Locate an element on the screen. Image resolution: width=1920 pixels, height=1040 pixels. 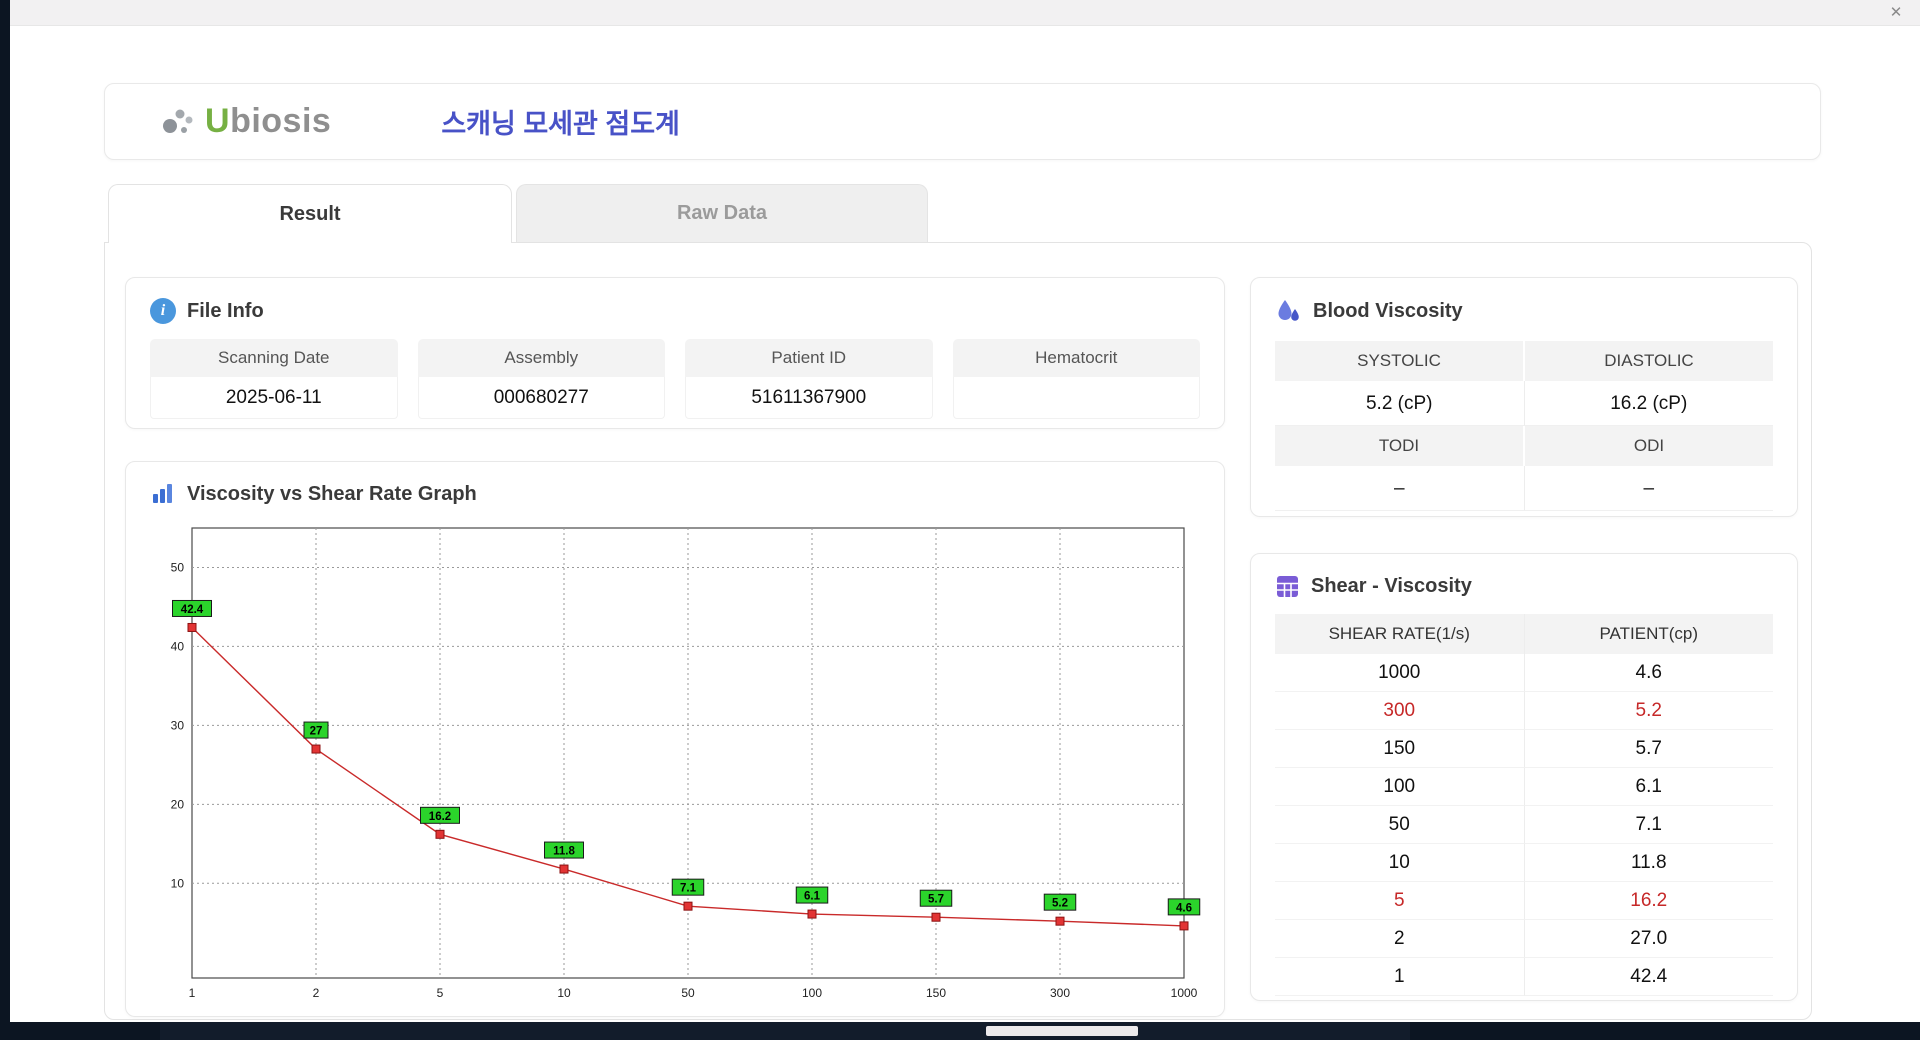
file-info-field: Patient ID 51611367900 is located at coordinates (809, 379).